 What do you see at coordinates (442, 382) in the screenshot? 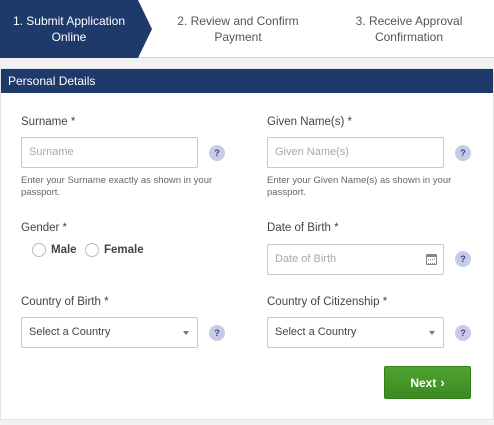
I see `chevron-right-icon: ›` at bounding box center [442, 382].